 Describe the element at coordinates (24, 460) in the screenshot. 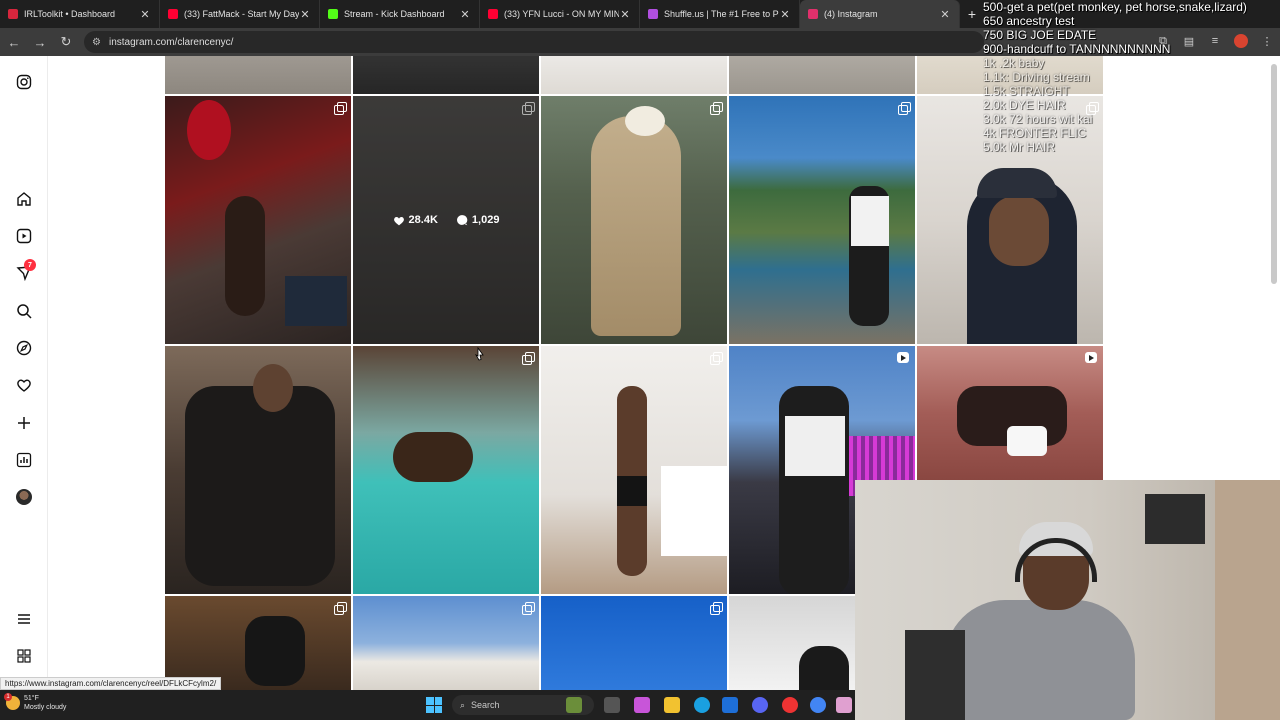

I see `dashboard-chart-icon` at that location.